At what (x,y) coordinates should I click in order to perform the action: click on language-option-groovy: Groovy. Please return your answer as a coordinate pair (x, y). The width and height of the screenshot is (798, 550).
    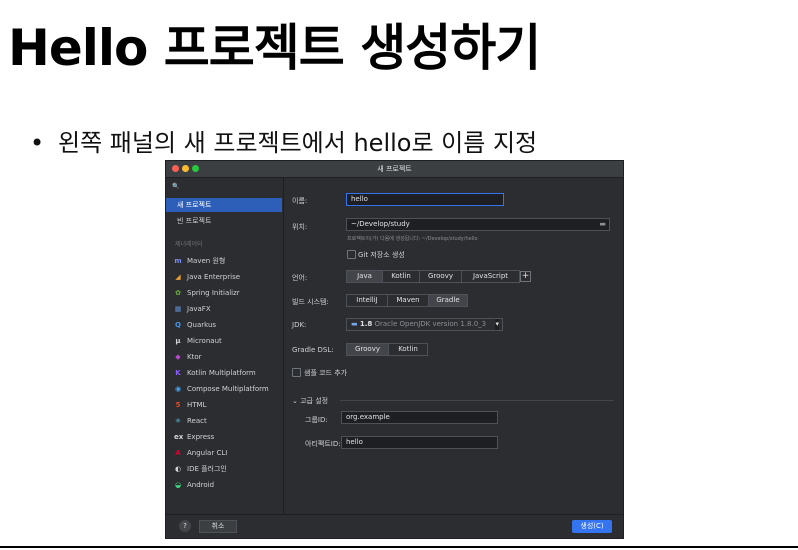
    Looking at the image, I should click on (441, 276).